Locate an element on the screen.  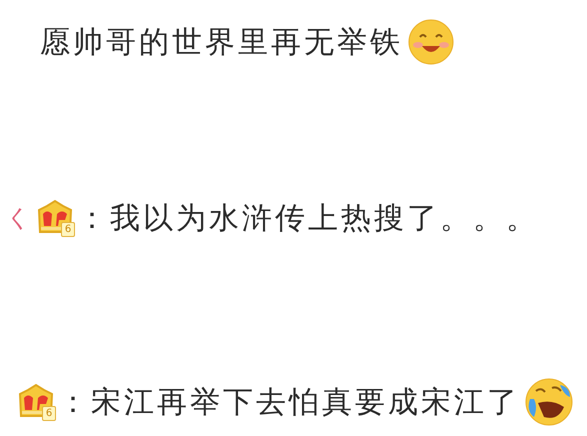
laughing-tears-icon is located at coordinates (549, 402).